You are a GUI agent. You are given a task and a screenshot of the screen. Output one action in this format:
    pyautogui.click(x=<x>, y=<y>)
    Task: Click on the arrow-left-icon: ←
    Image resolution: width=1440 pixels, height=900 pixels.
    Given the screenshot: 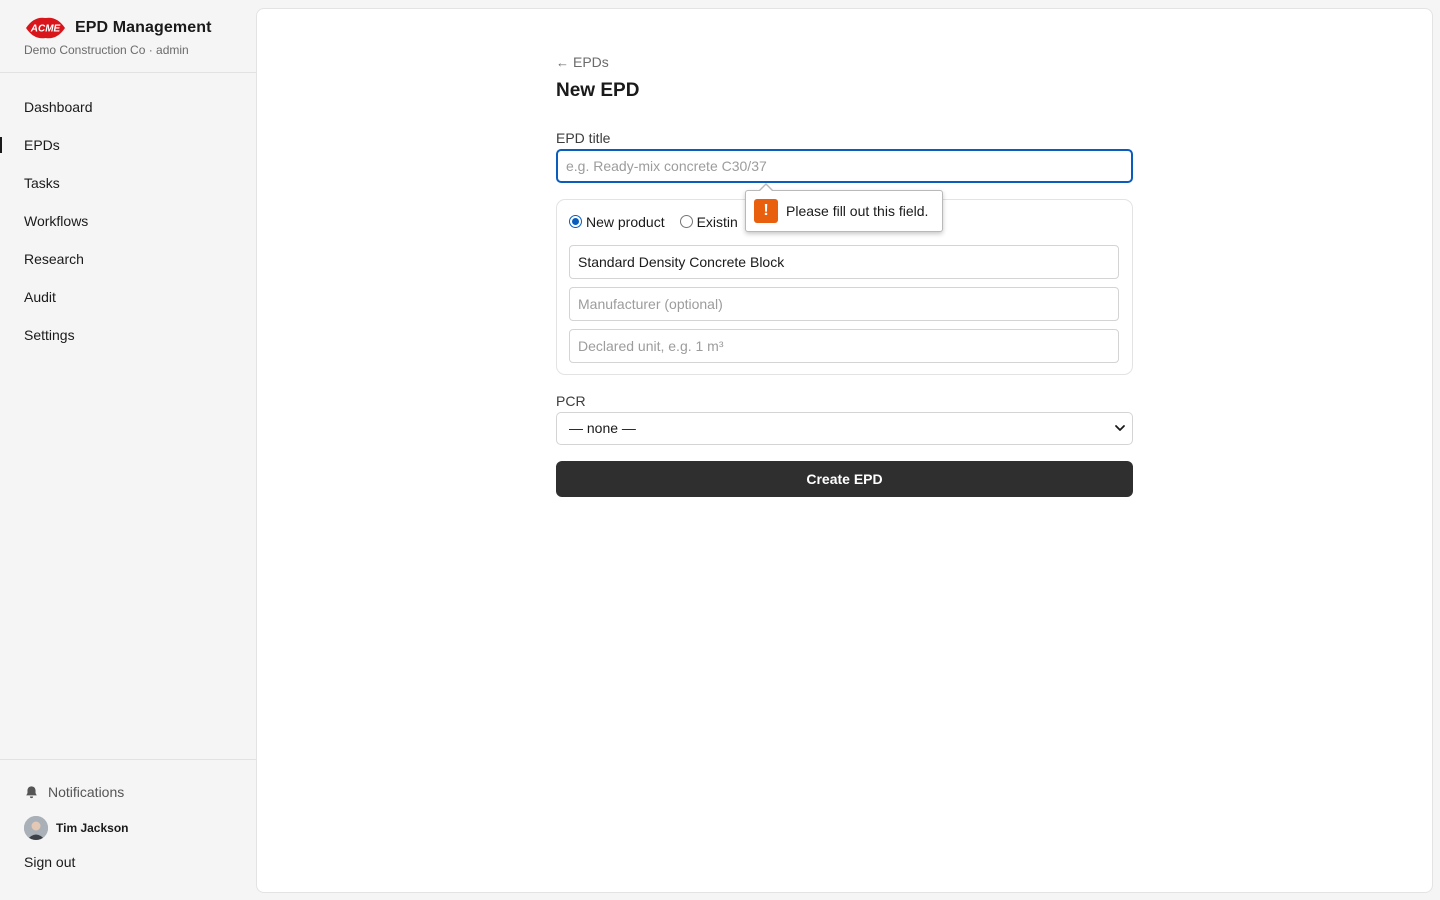 What is the action you would take?
    pyautogui.click(x=562, y=62)
    